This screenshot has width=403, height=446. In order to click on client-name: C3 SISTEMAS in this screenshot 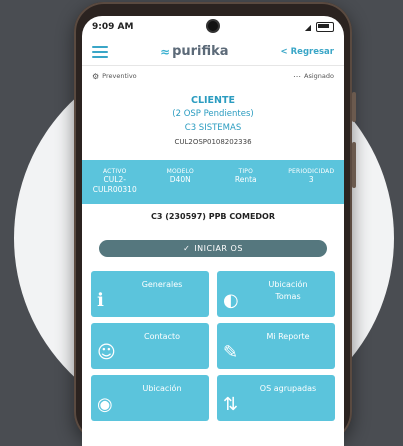, I will do `click(213, 128)`.